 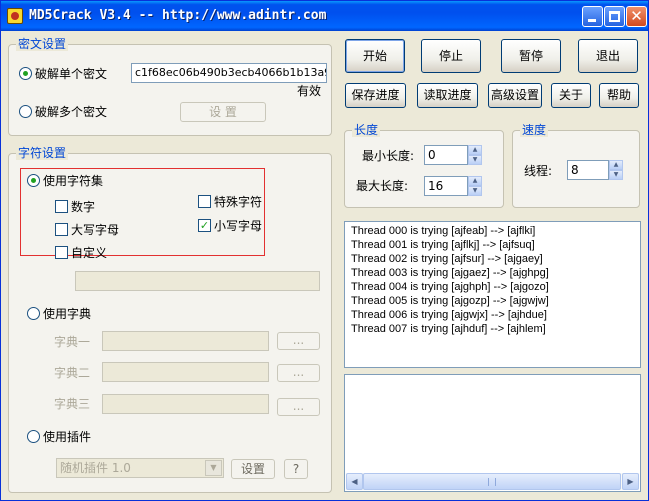 I want to click on pause-button: 暂停, so click(x=531, y=56).